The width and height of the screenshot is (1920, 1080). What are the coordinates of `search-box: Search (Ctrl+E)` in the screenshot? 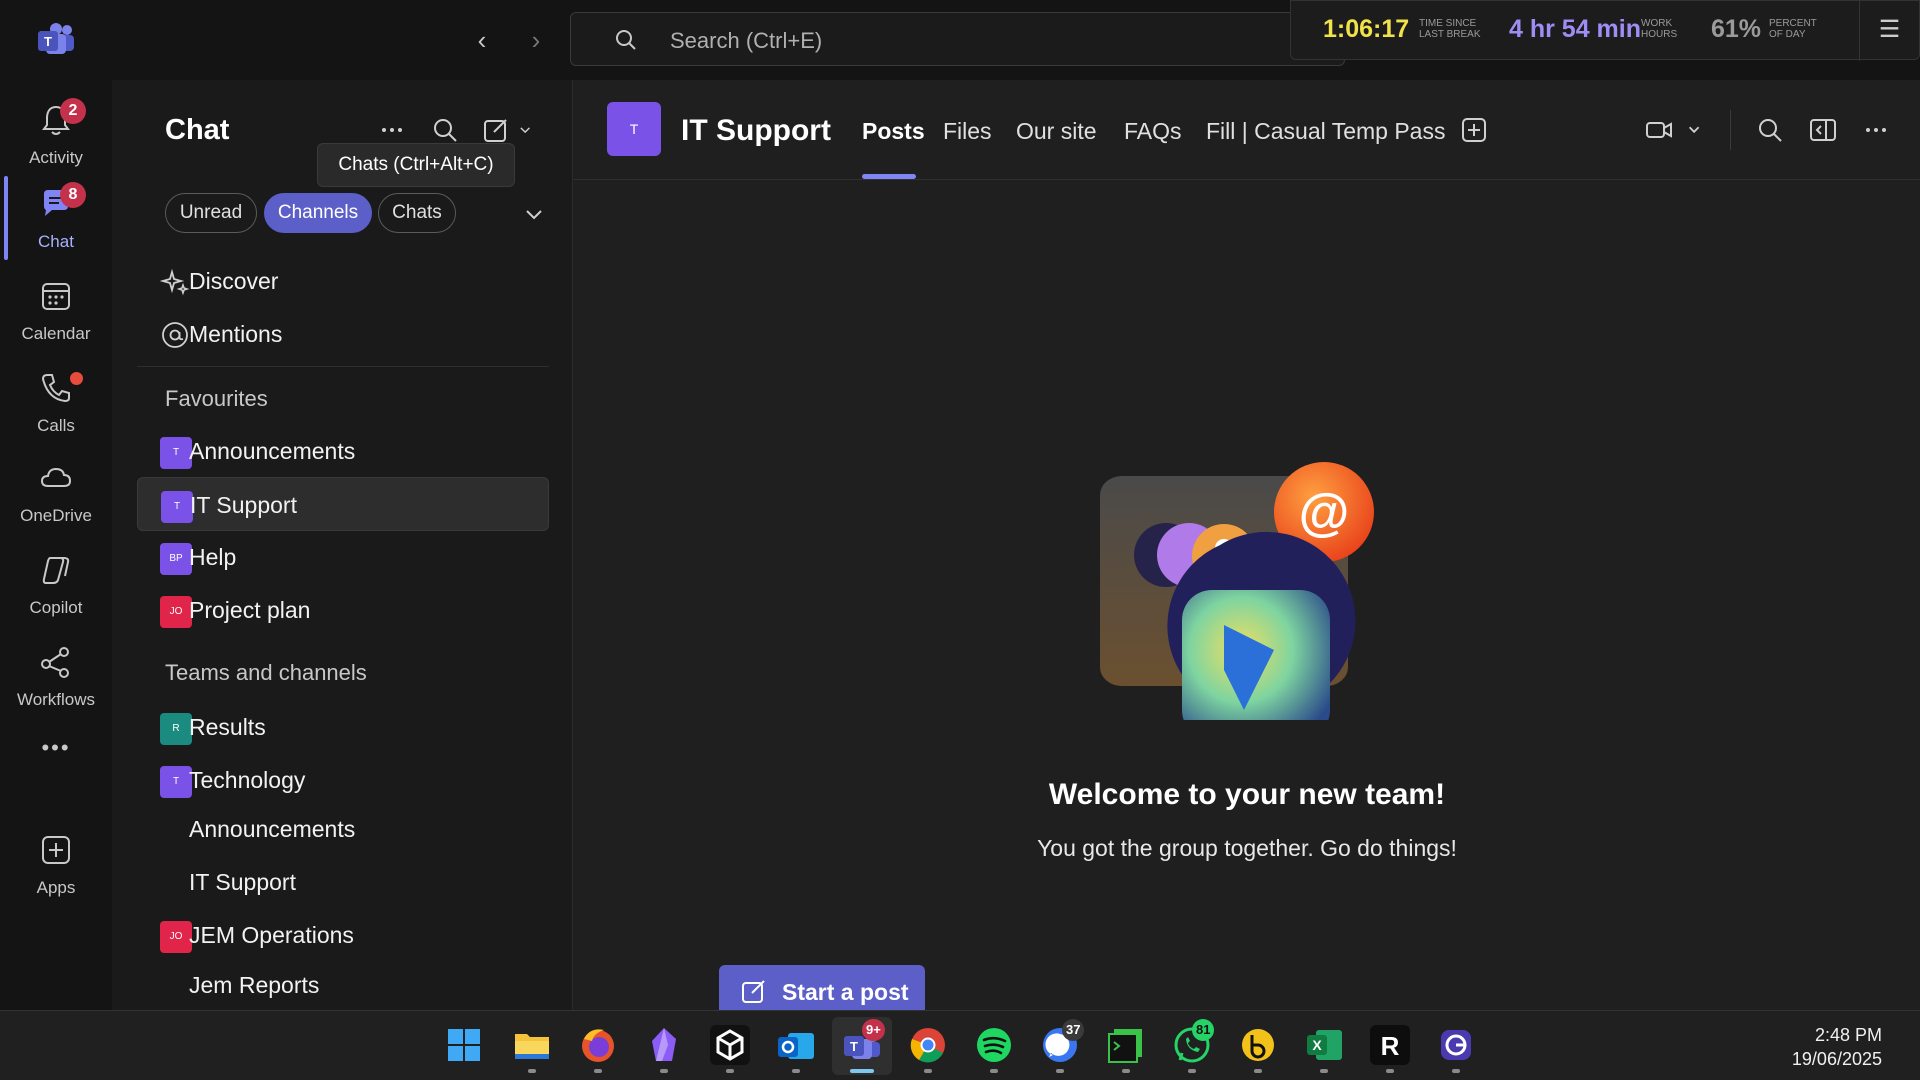 It's located at (957, 39).